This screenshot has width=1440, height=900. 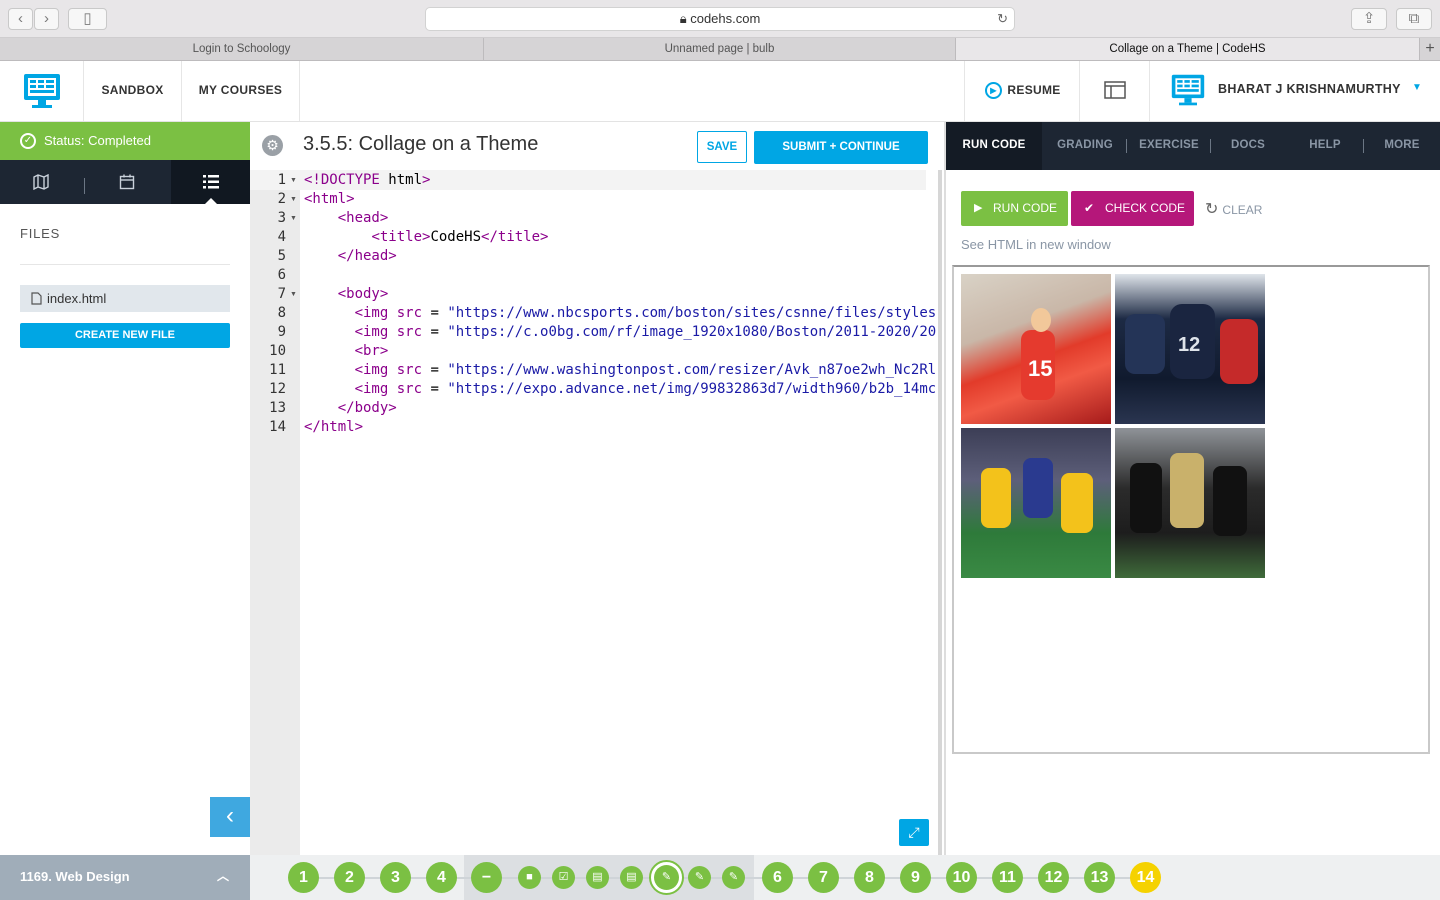 I want to click on check-circle-icon: ✓, so click(x=28, y=141).